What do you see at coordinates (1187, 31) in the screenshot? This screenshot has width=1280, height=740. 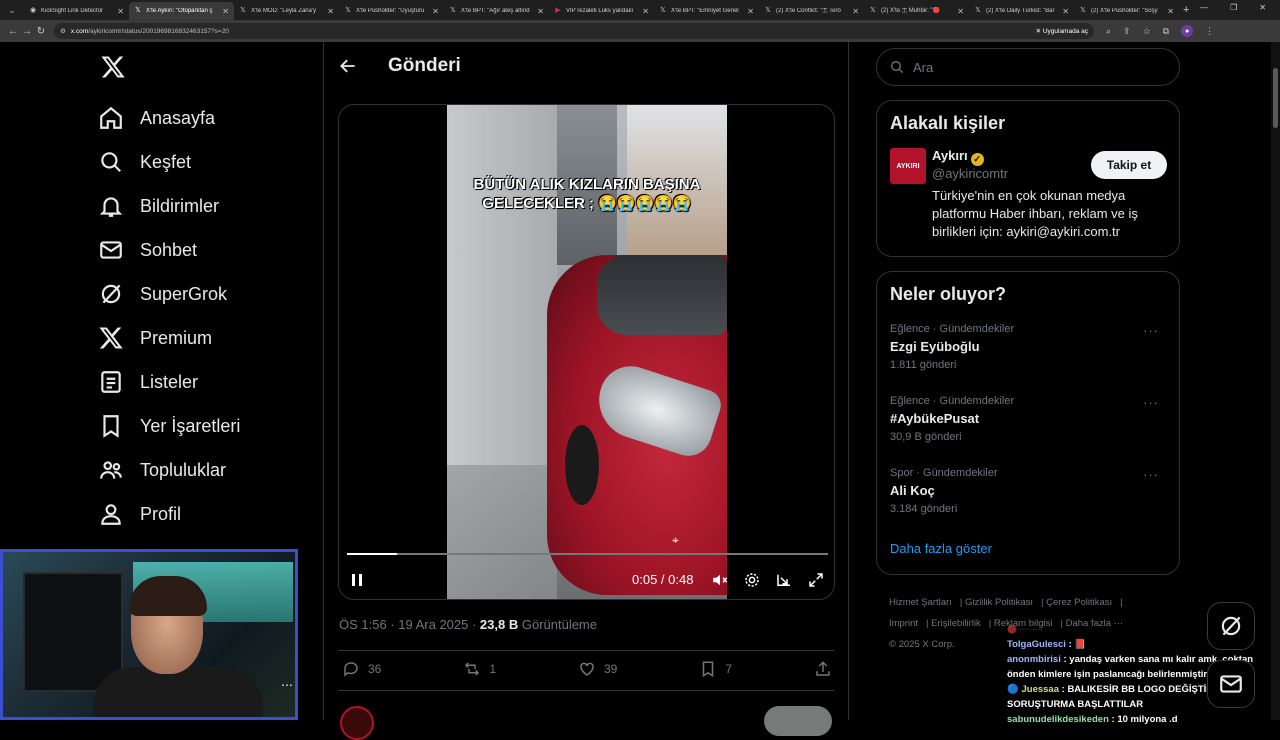 I see `profile-avatar-icon: ●` at bounding box center [1187, 31].